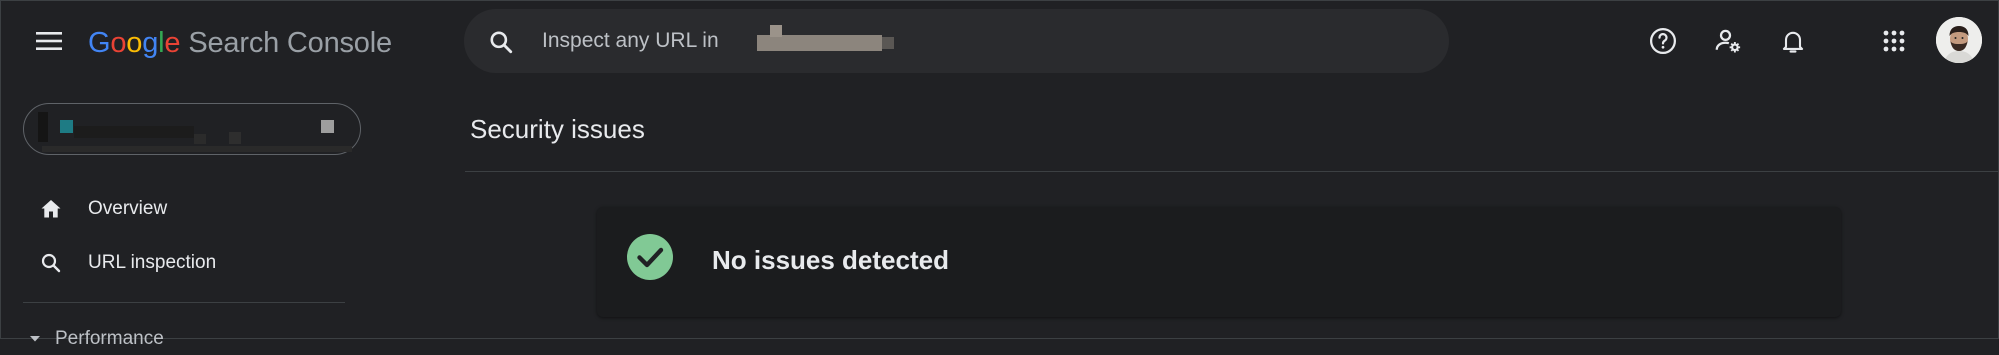 The image size is (1999, 355). I want to click on status-message: No issues detected, so click(830, 260).